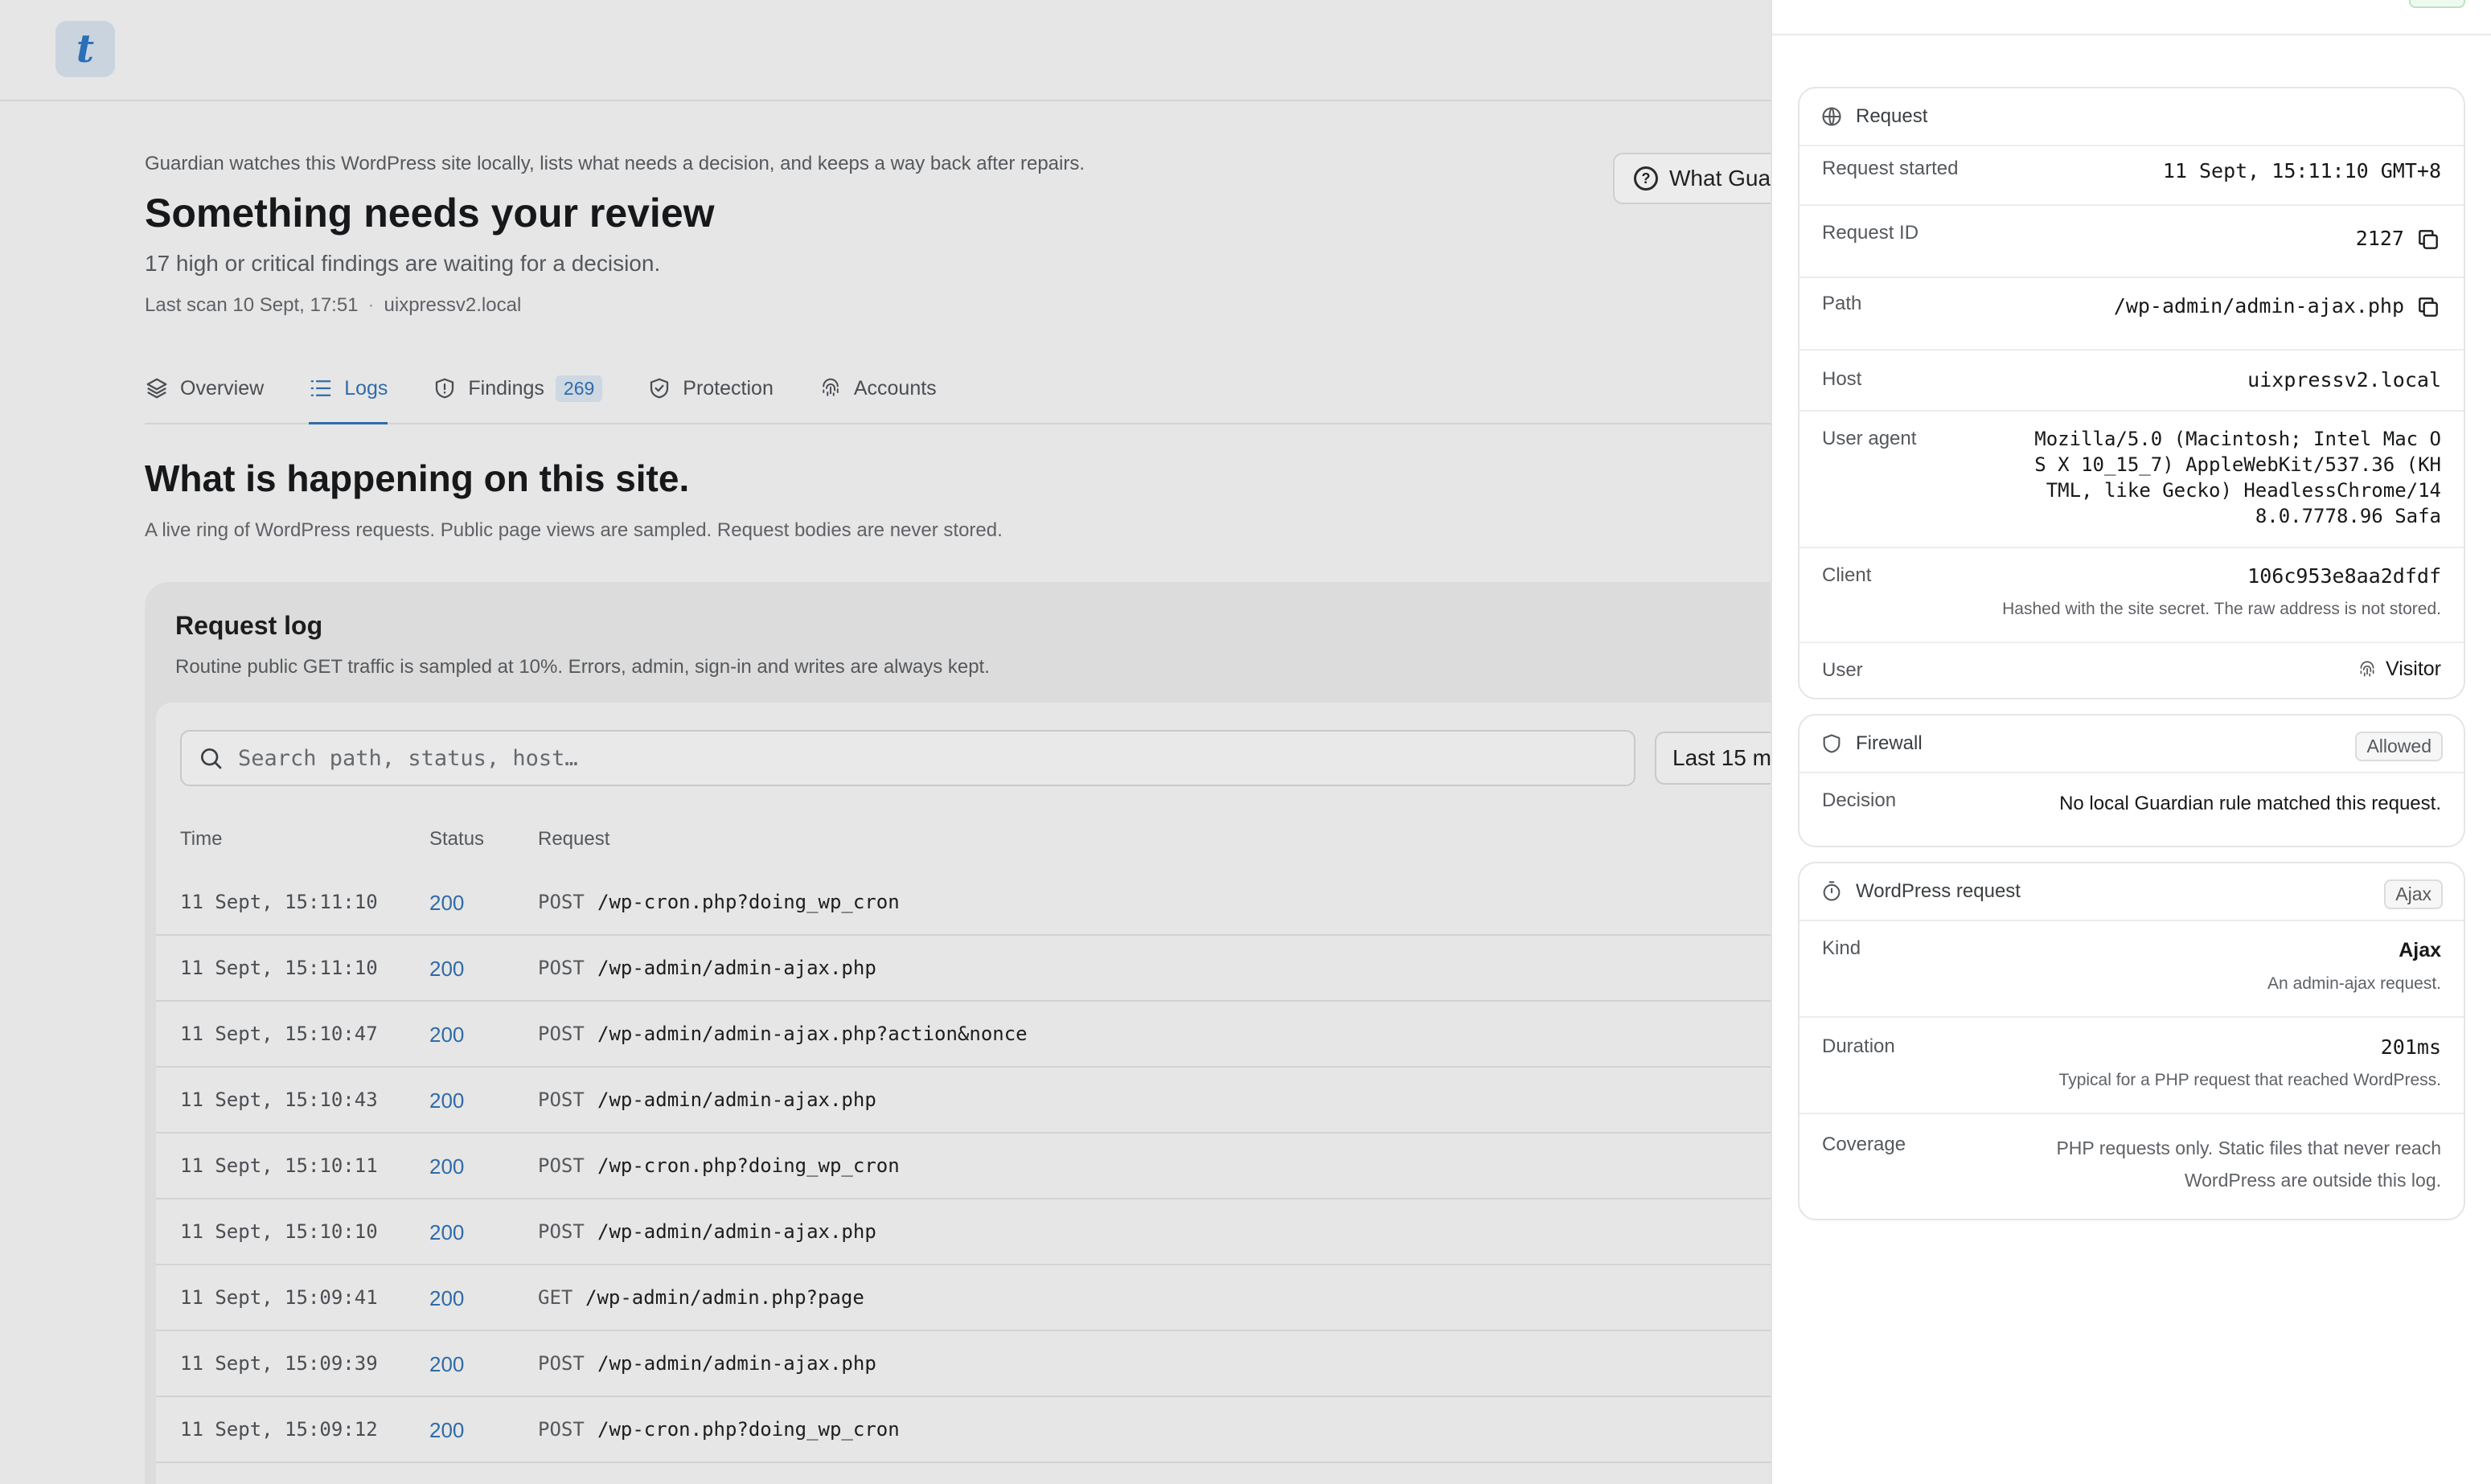 This screenshot has height=1484, width=2491. What do you see at coordinates (2243, 491) in the screenshot?
I see `user-agent-line: TML, like Gecko) HeadlessChrome/14` at bounding box center [2243, 491].